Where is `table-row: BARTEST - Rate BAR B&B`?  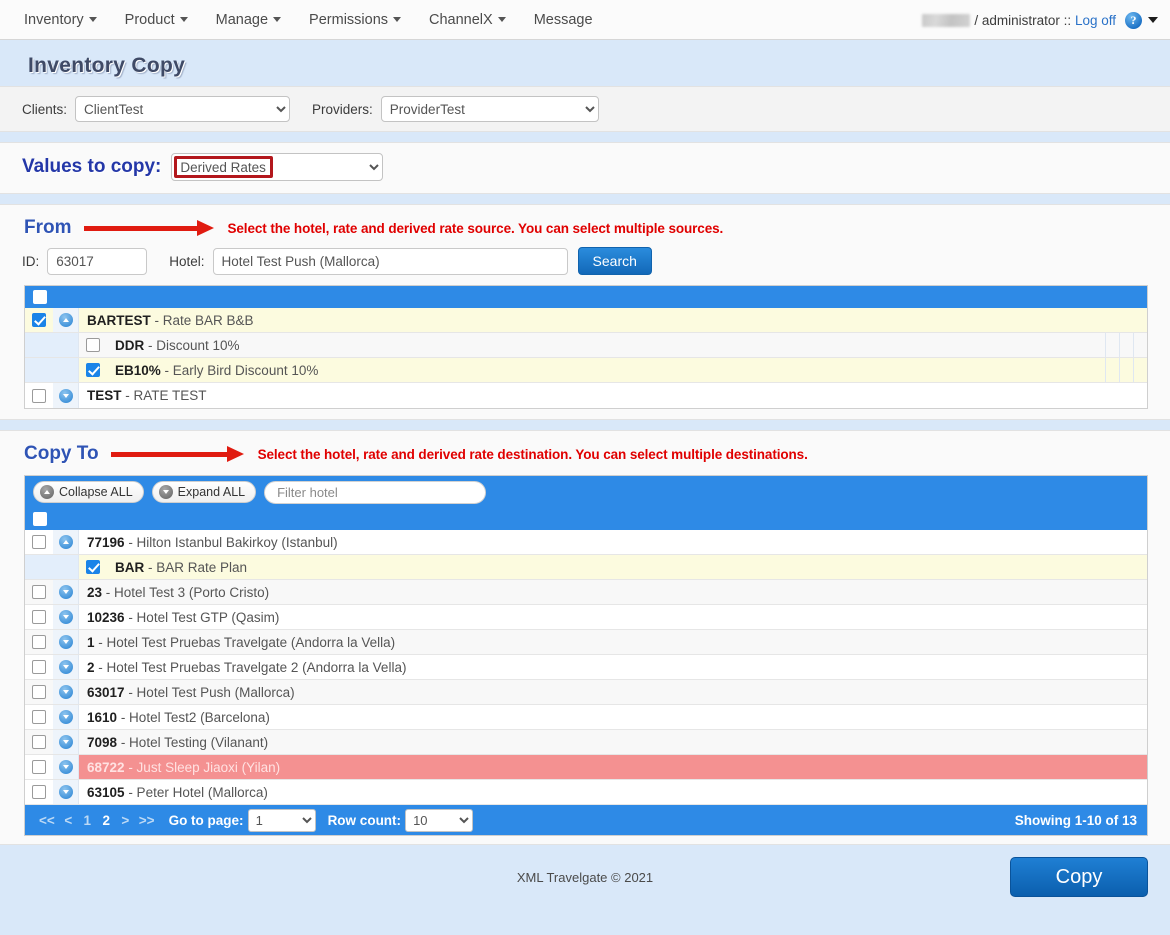
table-row: BARTEST - Rate BAR B&B is located at coordinates (586, 320).